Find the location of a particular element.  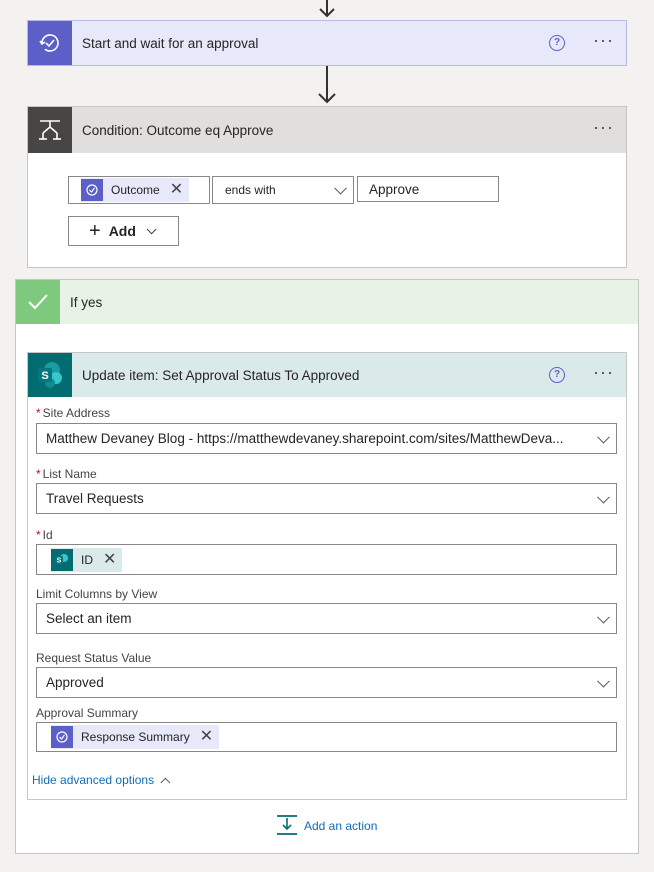

if-yes-header: If yes is located at coordinates (327, 302).